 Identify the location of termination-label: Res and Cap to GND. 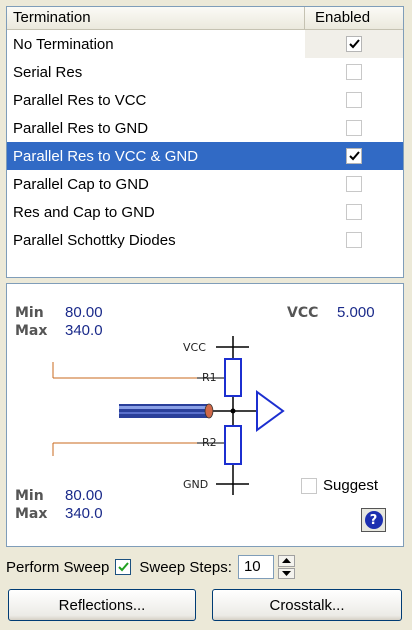
(84, 212).